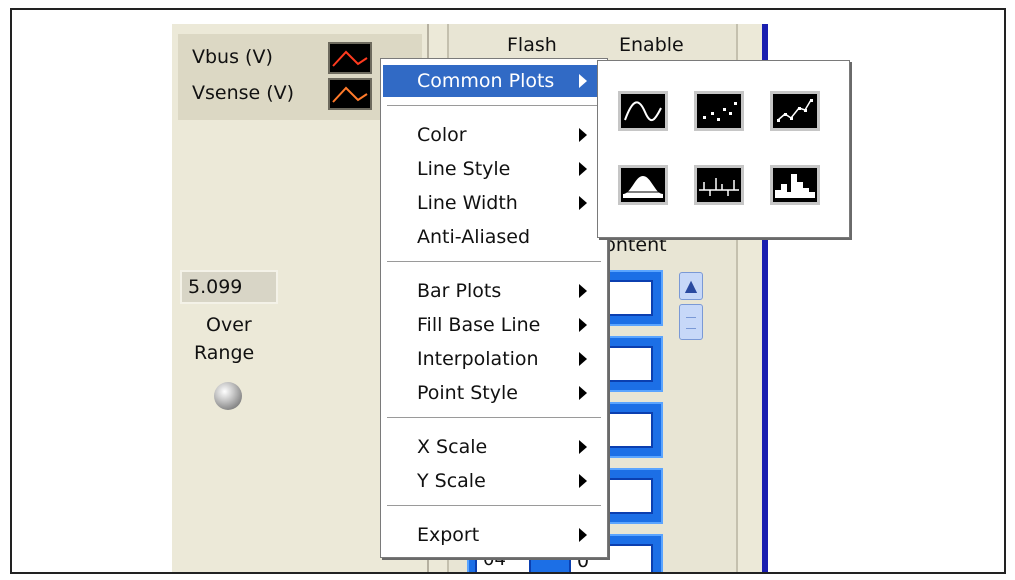 The image size is (1015, 580). I want to click on step-fill-plot-icon, so click(795, 185).